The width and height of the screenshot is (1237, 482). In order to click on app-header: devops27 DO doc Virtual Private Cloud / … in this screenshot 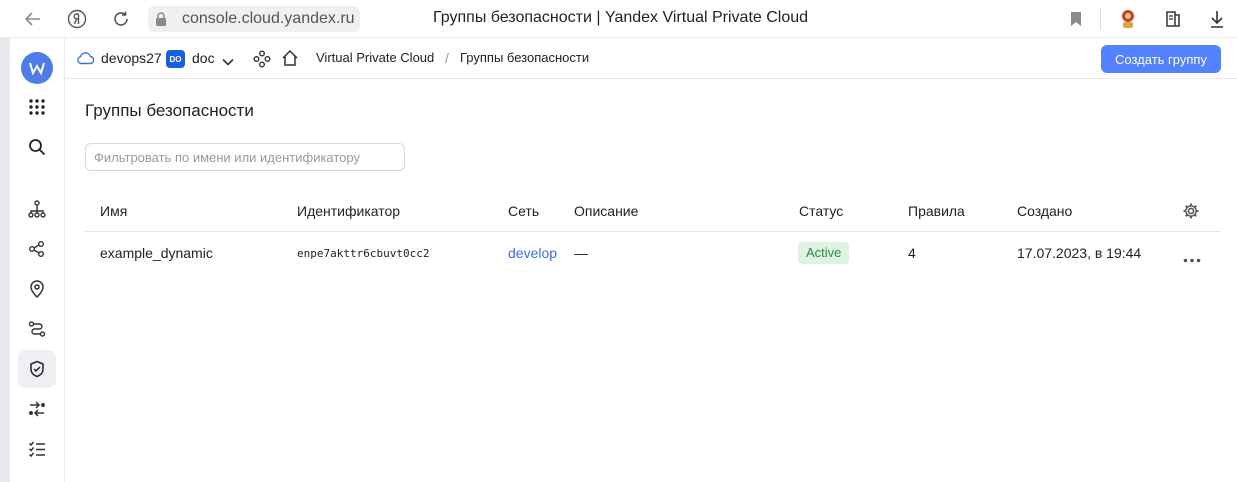, I will do `click(651, 58)`.